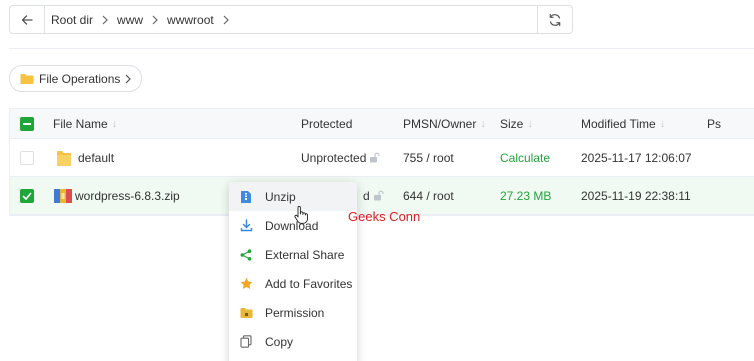 This screenshot has height=361, width=754. I want to click on menu-item-external-share: External Share, so click(293, 254).